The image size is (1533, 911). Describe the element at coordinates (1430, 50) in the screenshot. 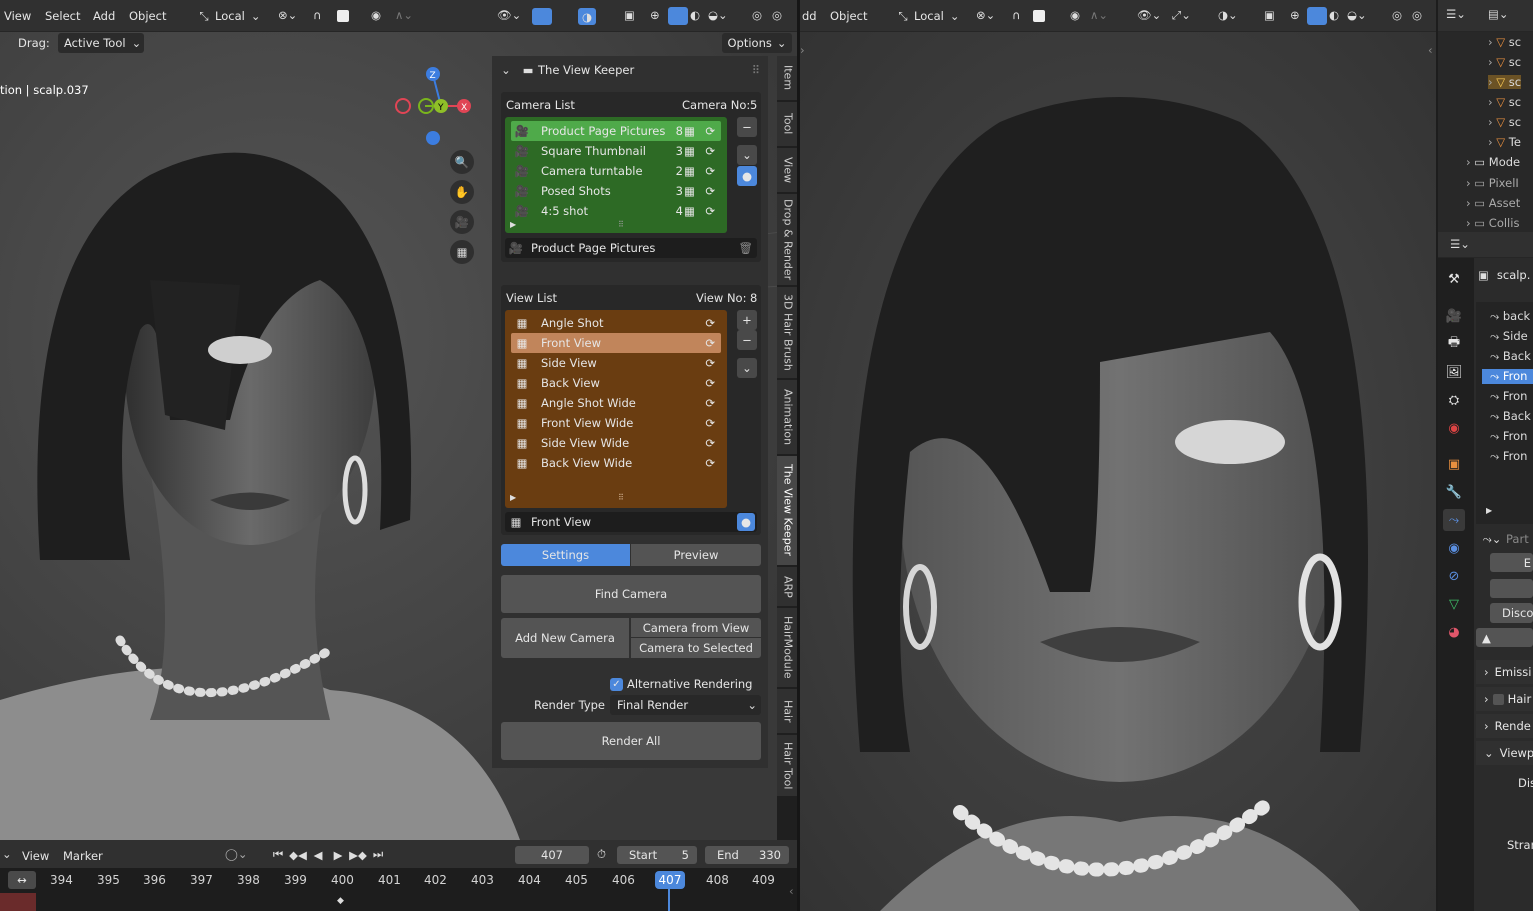

I see `sidebar-toggle-icon: ‹` at that location.